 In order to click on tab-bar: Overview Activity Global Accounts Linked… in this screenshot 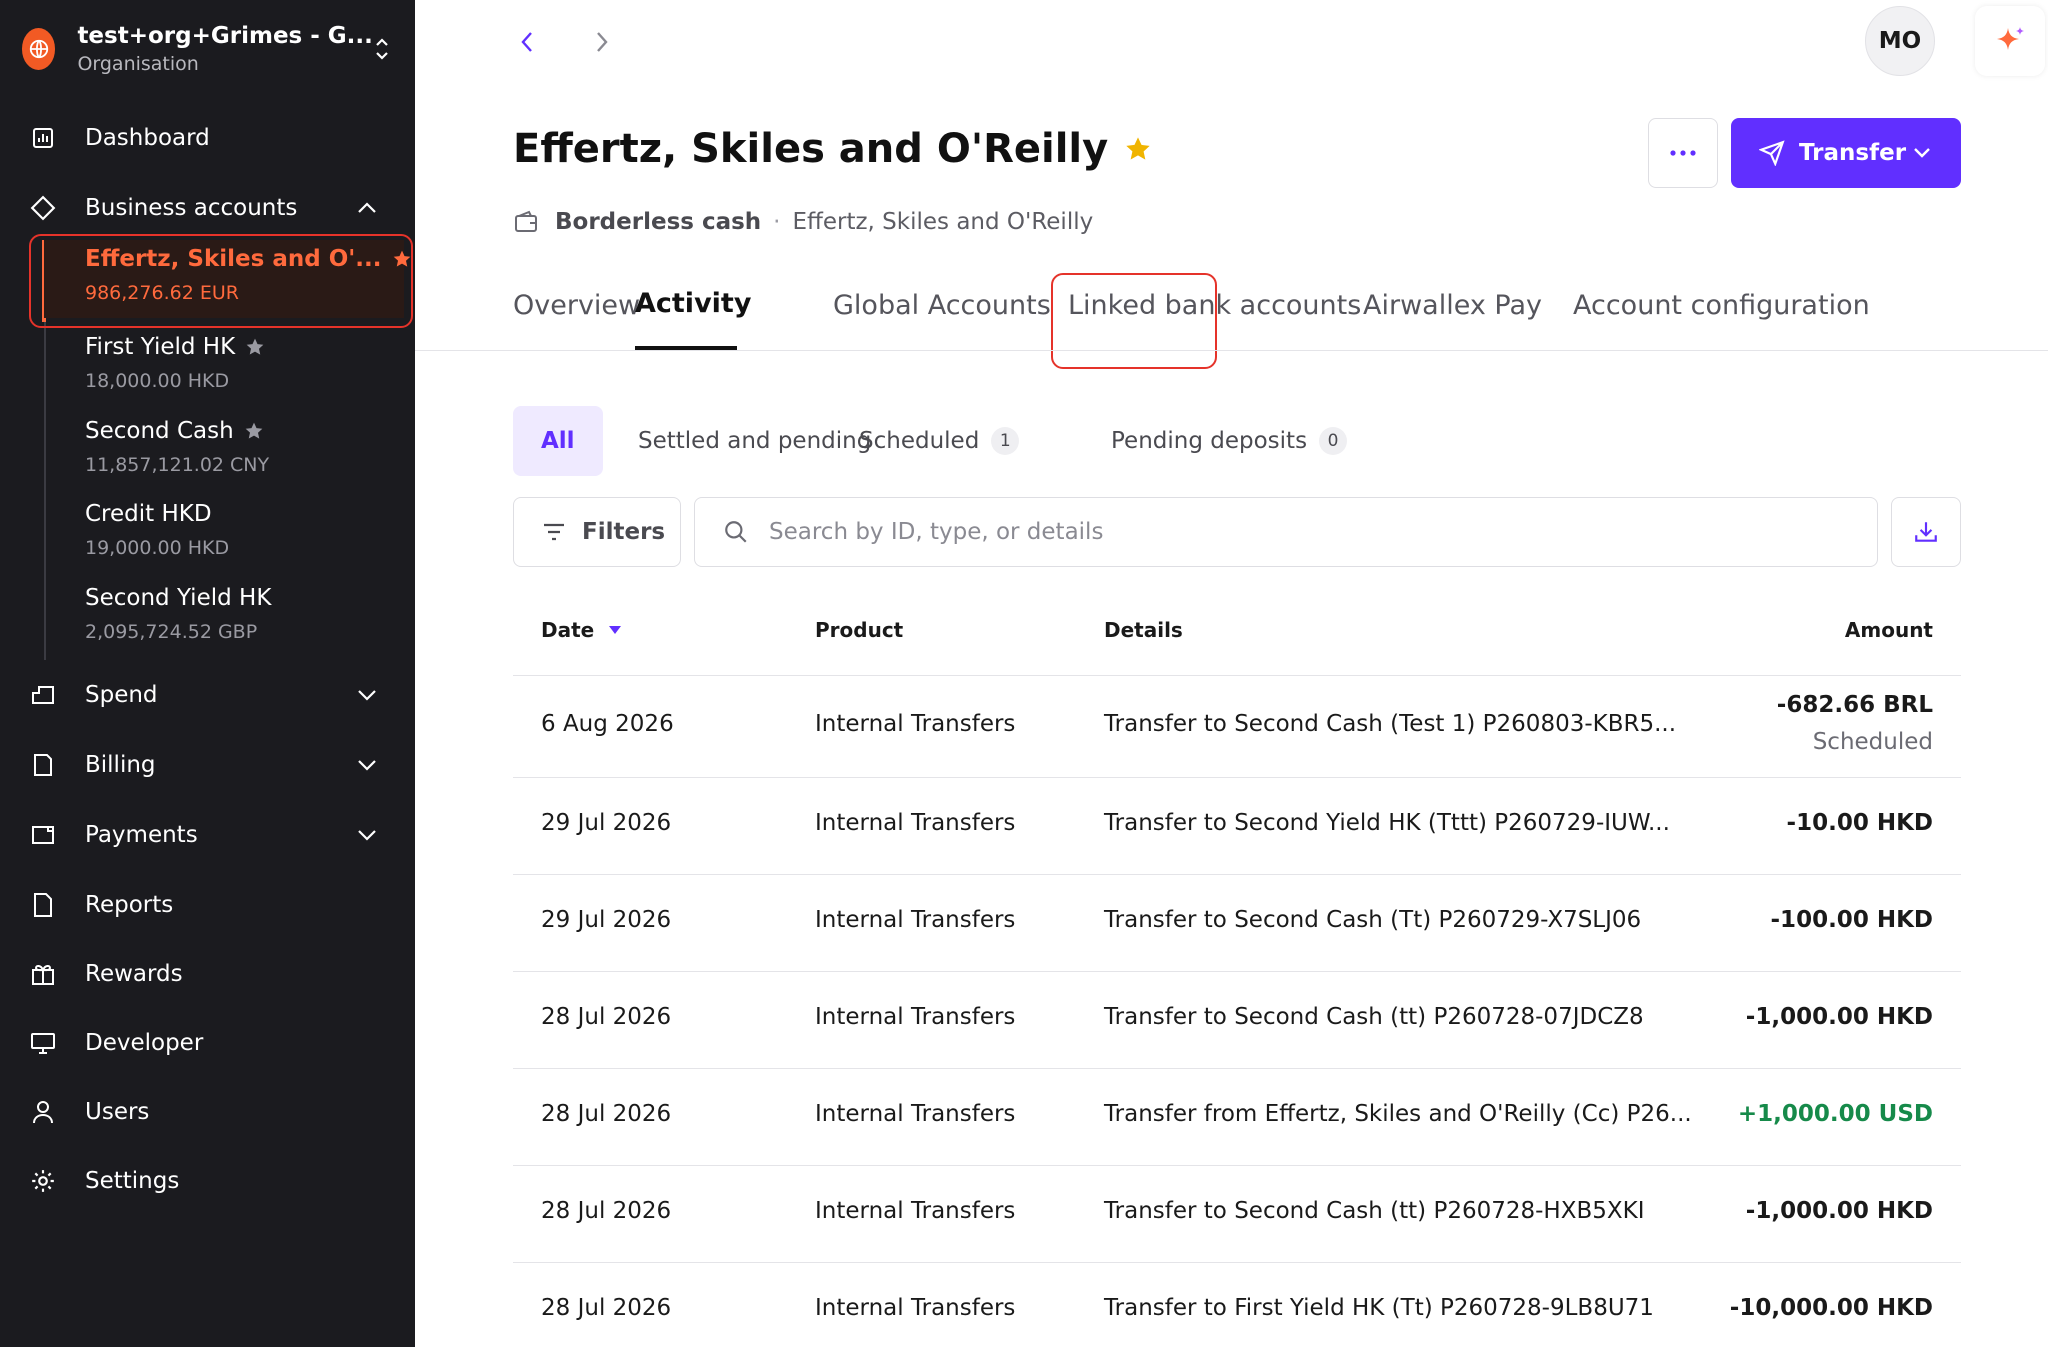, I will do `click(1238, 314)`.